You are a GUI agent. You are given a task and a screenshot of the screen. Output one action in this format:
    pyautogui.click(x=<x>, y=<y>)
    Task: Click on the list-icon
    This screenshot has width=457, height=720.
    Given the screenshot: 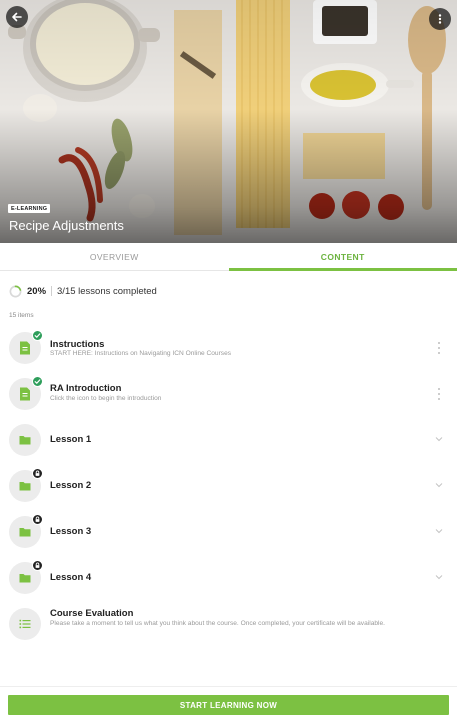 What is the action you would take?
    pyautogui.click(x=25, y=624)
    